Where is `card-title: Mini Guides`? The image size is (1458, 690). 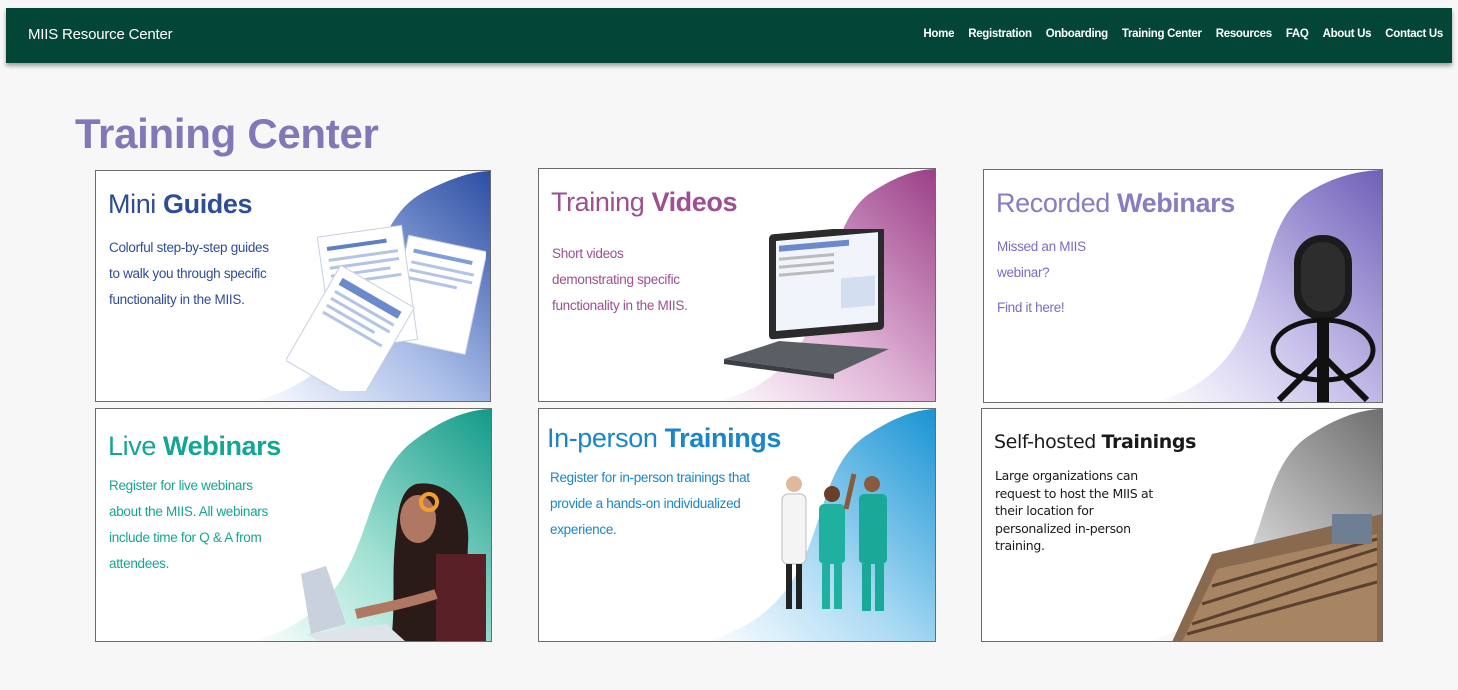 card-title: Mini Guides is located at coordinates (180, 204).